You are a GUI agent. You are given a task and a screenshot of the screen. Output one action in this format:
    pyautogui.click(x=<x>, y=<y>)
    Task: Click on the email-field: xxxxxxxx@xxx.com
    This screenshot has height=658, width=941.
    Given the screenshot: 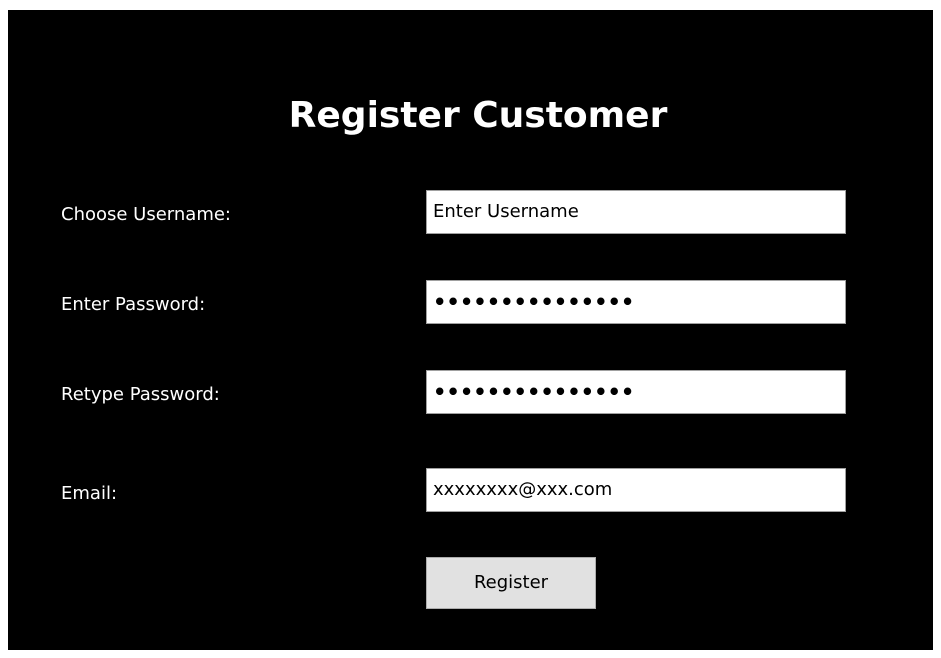 What is the action you would take?
    pyautogui.click(x=636, y=490)
    